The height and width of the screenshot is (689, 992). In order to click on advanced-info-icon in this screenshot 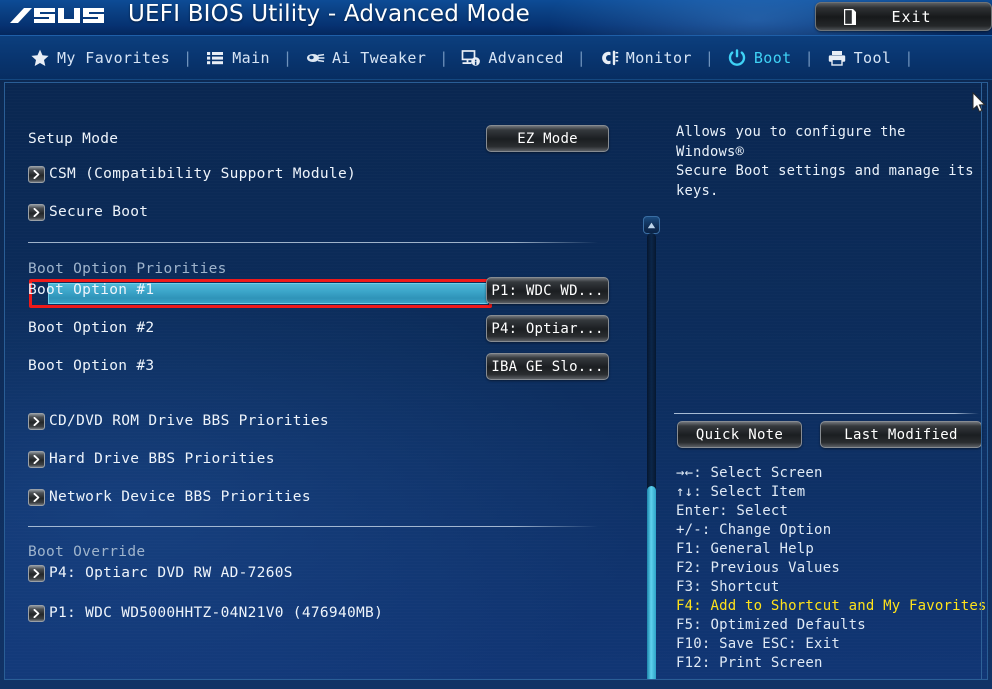, I will do `click(471, 58)`.